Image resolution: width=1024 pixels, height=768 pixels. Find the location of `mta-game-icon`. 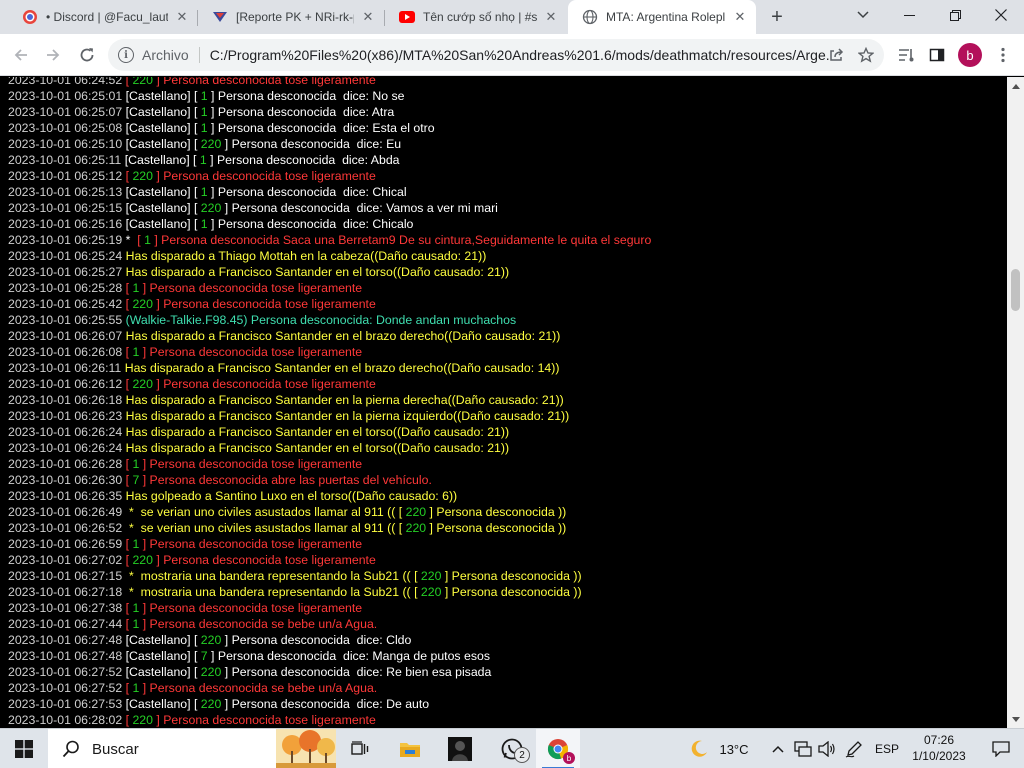

mta-game-icon is located at coordinates (460, 748).